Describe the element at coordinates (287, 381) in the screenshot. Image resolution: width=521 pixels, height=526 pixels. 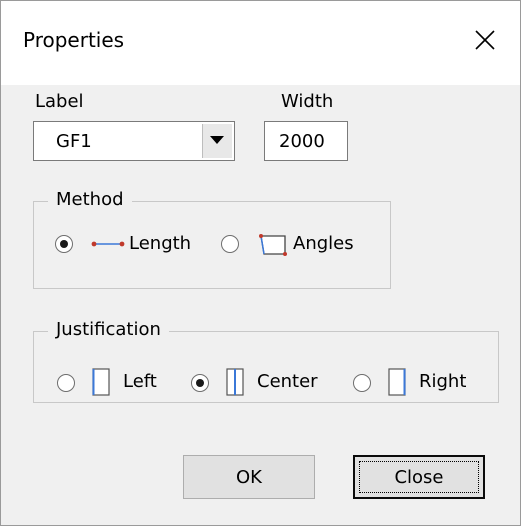
I see `justify-center-label: Center` at that location.